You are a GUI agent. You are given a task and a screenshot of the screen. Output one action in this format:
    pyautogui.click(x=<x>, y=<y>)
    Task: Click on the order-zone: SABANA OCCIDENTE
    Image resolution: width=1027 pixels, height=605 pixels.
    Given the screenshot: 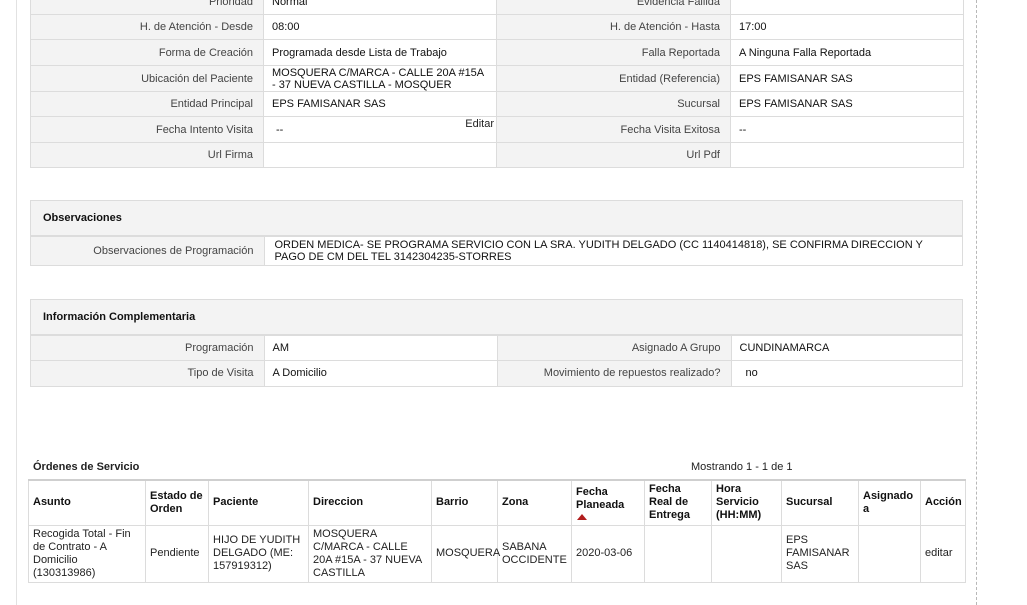 What is the action you would take?
    pyautogui.click(x=534, y=553)
    